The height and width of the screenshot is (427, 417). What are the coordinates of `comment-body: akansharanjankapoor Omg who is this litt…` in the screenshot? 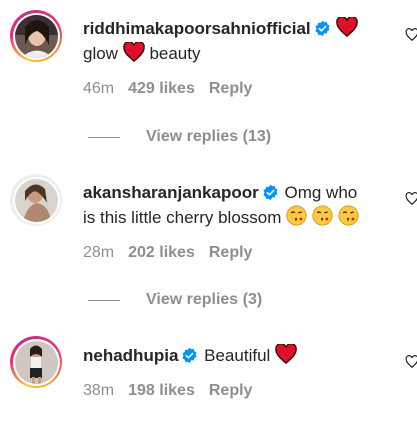 It's located at (236, 205).